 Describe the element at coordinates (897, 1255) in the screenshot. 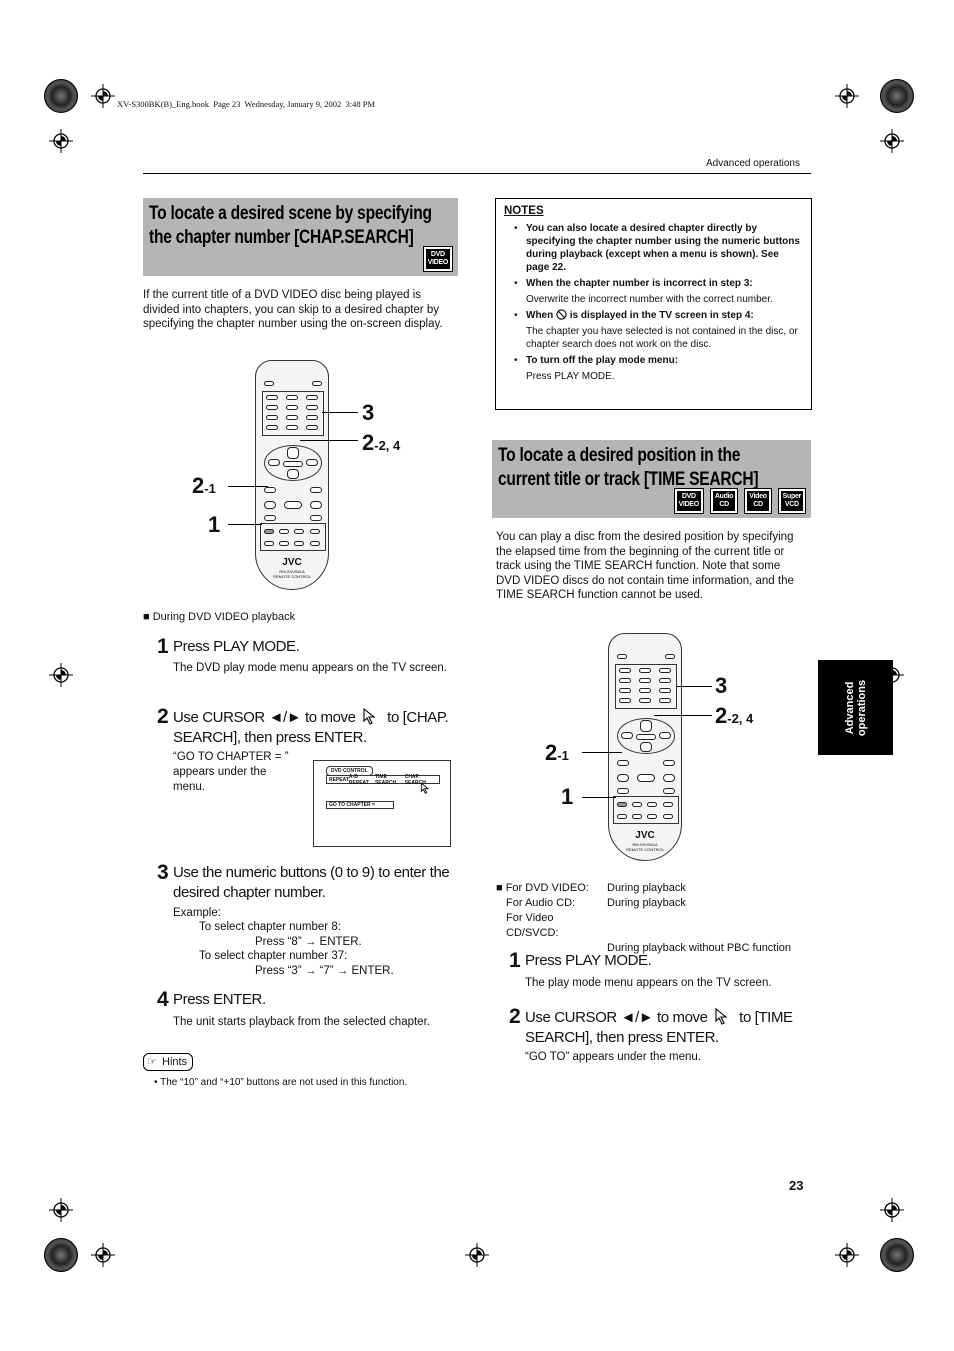

I see `registration-disc-bottom-right` at that location.